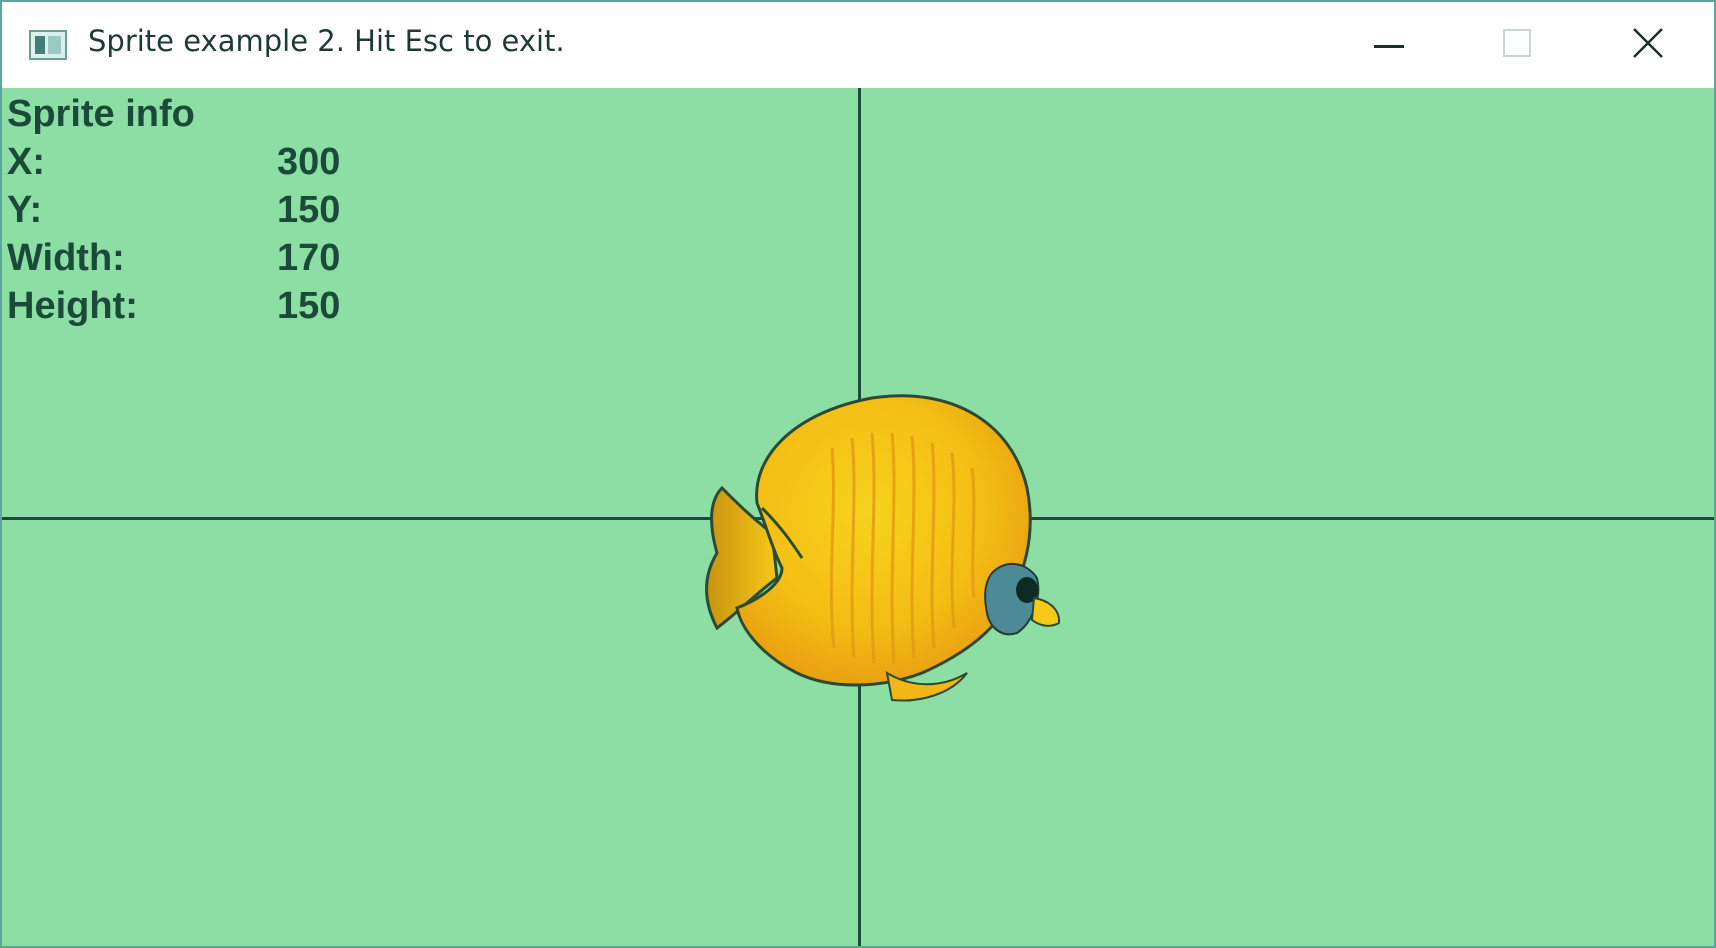 This screenshot has height=948, width=1716. What do you see at coordinates (72, 306) in the screenshot?
I see `info-label: Height:` at bounding box center [72, 306].